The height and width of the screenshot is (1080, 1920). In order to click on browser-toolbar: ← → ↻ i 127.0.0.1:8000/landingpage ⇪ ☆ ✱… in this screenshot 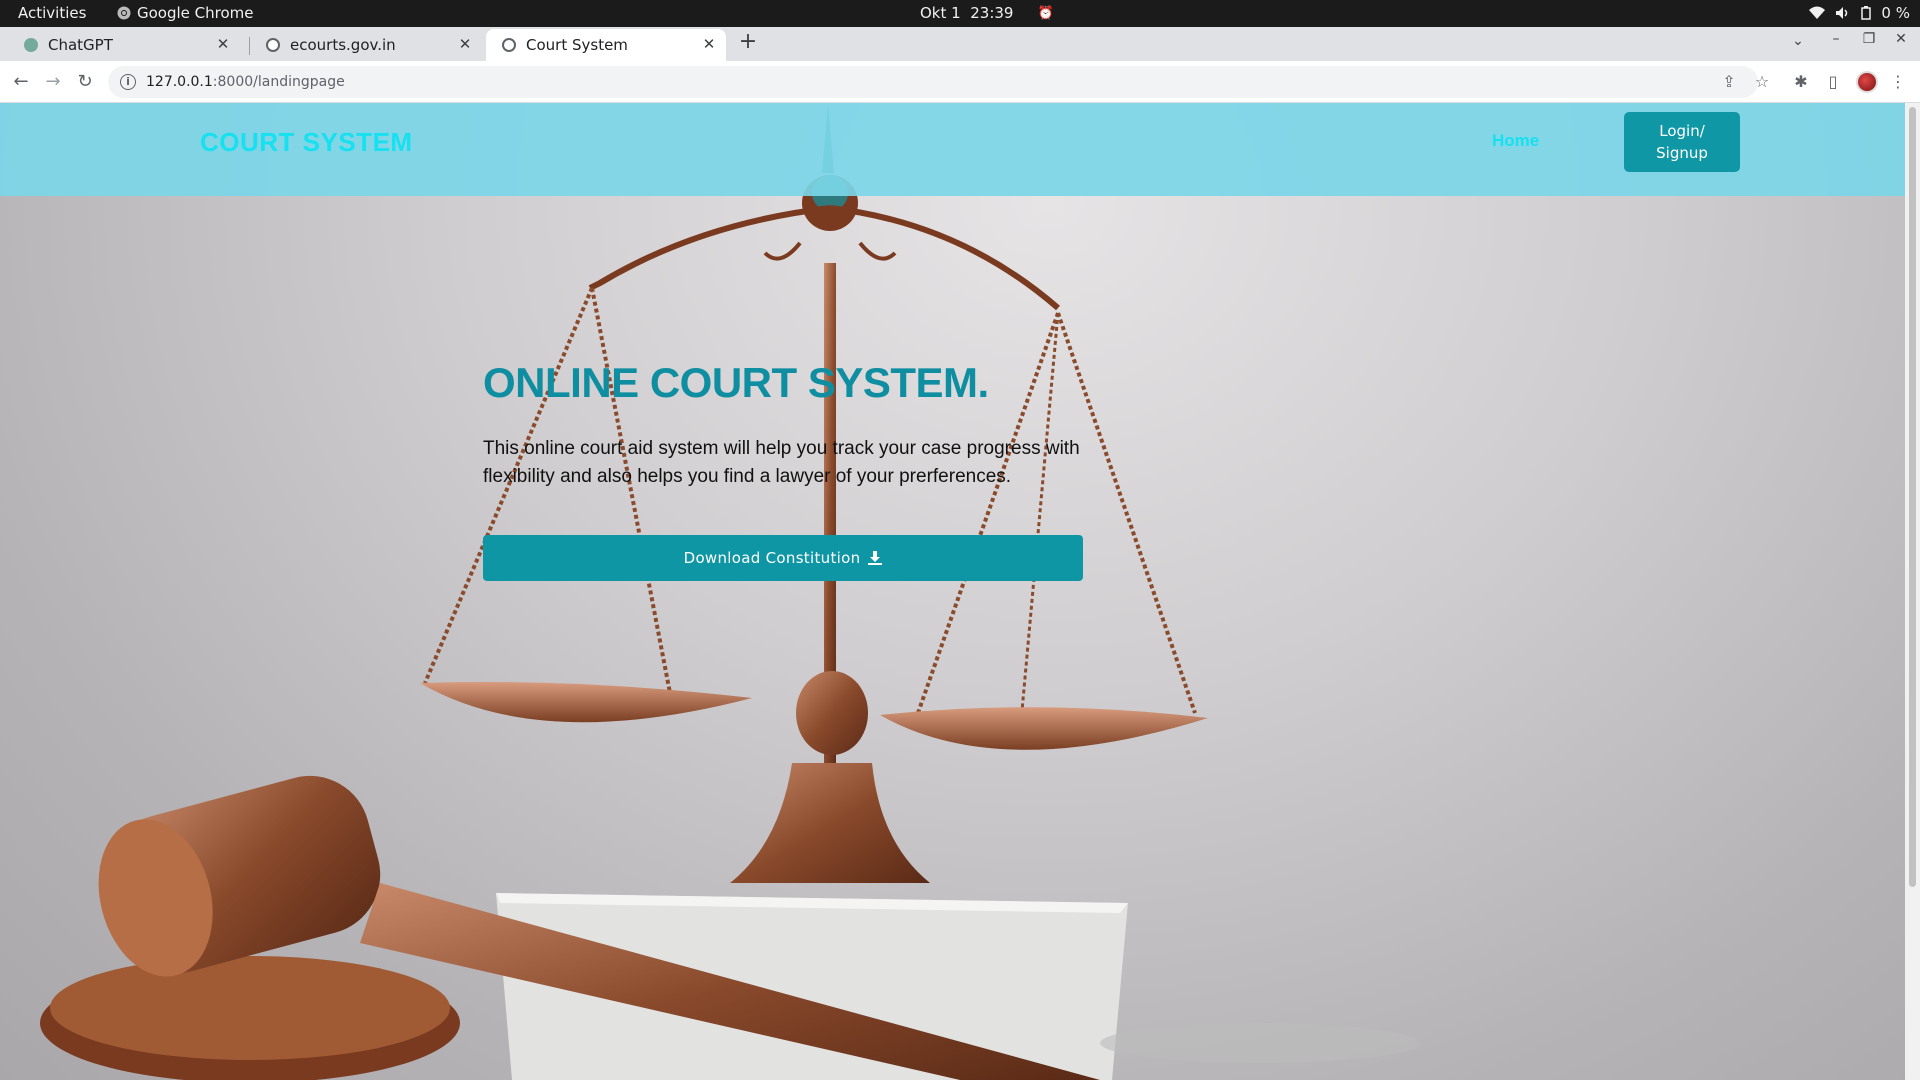, I will do `click(960, 82)`.